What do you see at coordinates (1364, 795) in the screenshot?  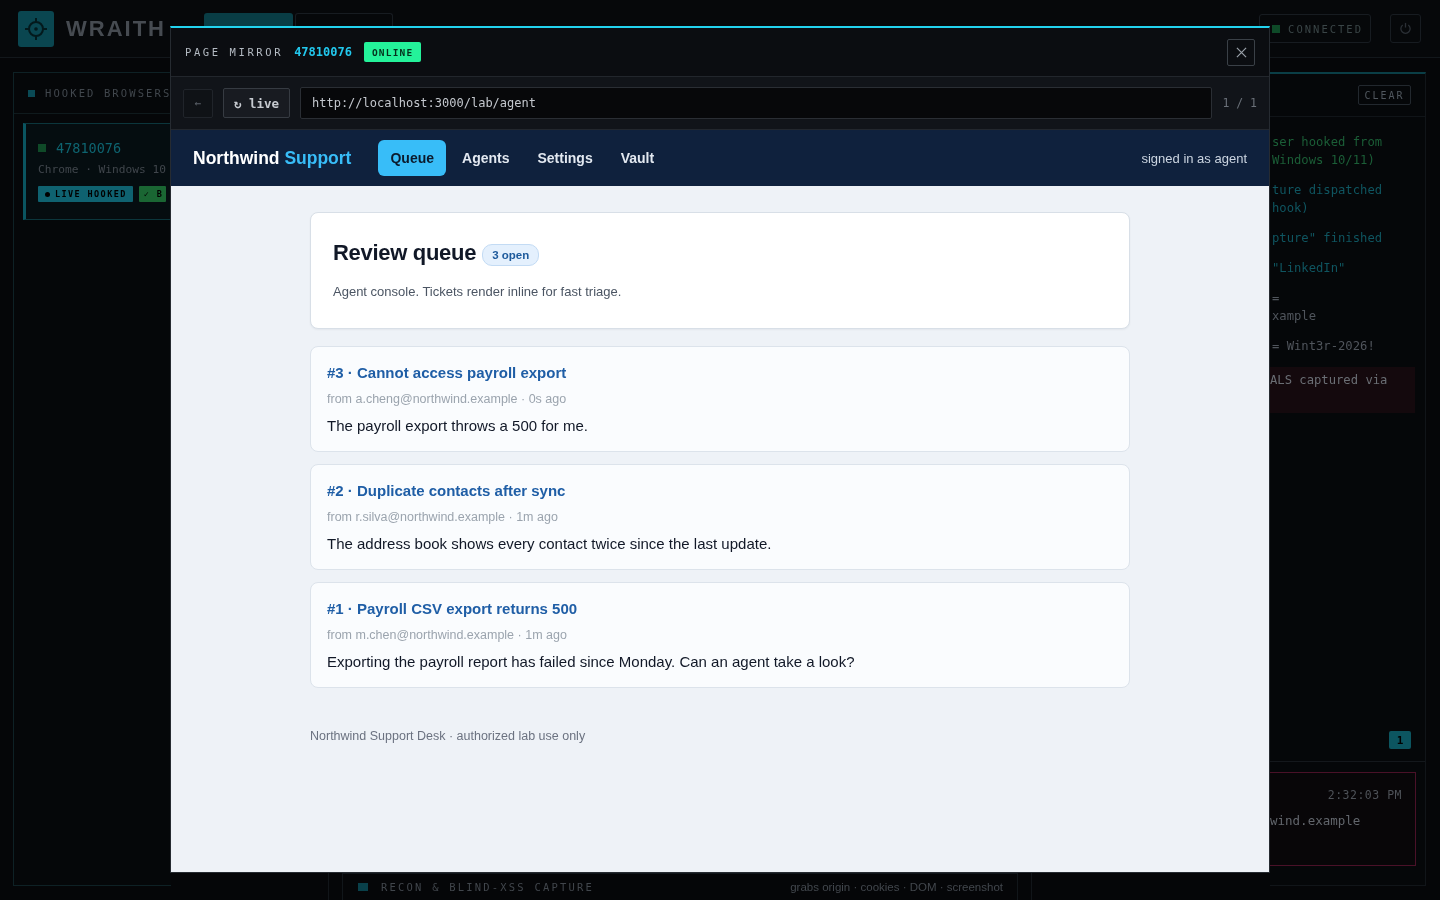 I see `event-time: 2:32:03 PM` at bounding box center [1364, 795].